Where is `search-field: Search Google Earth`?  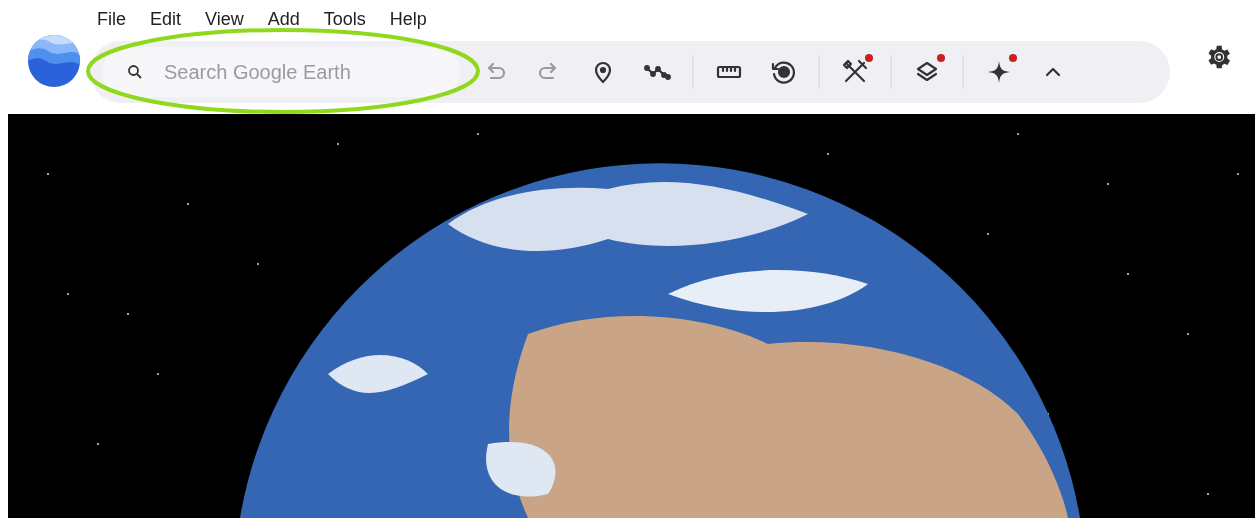 search-field: Search Google Earth is located at coordinates (281, 72).